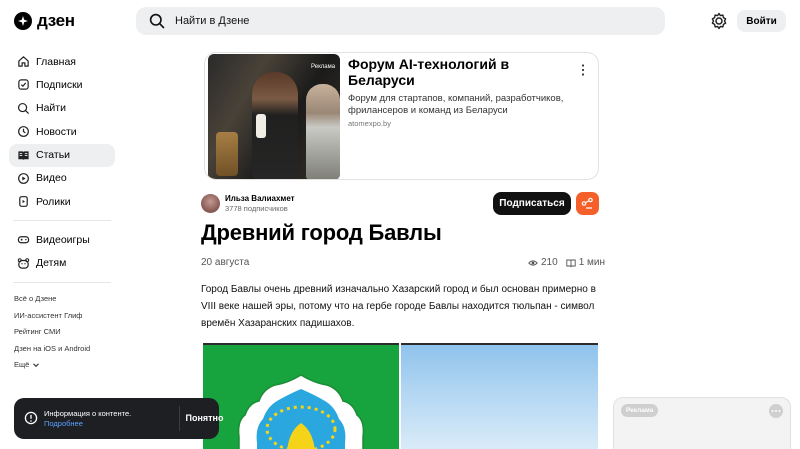 This screenshot has height=449, width=800. I want to click on sidebar-item-label: Детям, so click(51, 263).